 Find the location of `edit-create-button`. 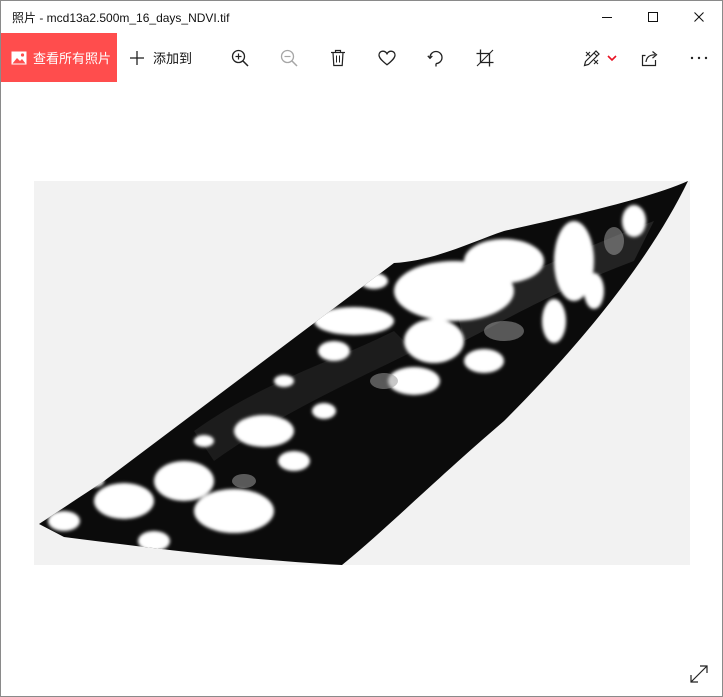

edit-create-button is located at coordinates (600, 57).